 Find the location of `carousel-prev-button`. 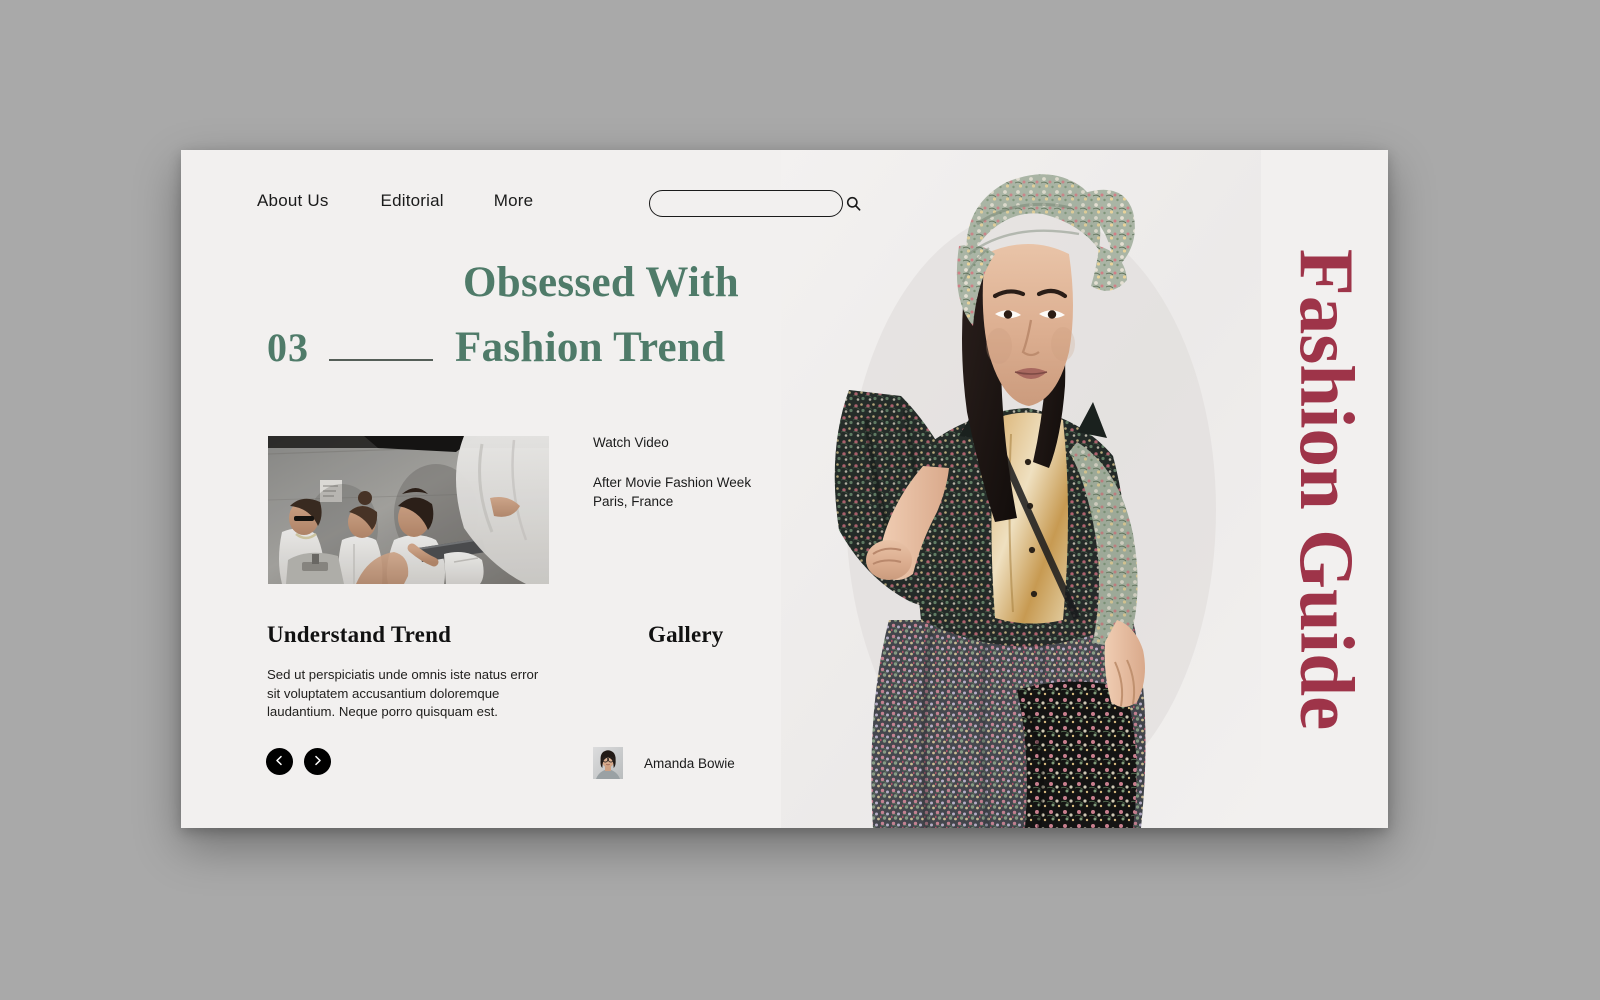

carousel-prev-button is located at coordinates (279, 761).